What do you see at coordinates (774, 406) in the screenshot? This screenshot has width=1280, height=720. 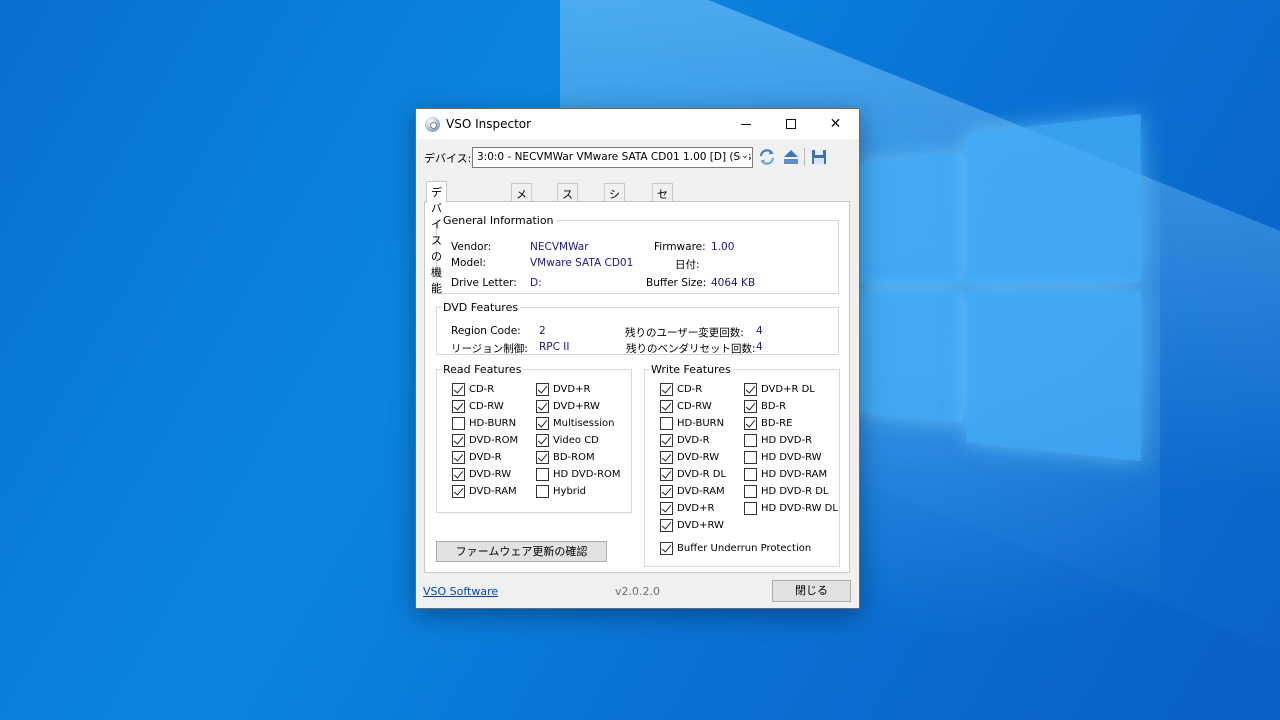 I see `checkbox-label: BD-R` at bounding box center [774, 406].